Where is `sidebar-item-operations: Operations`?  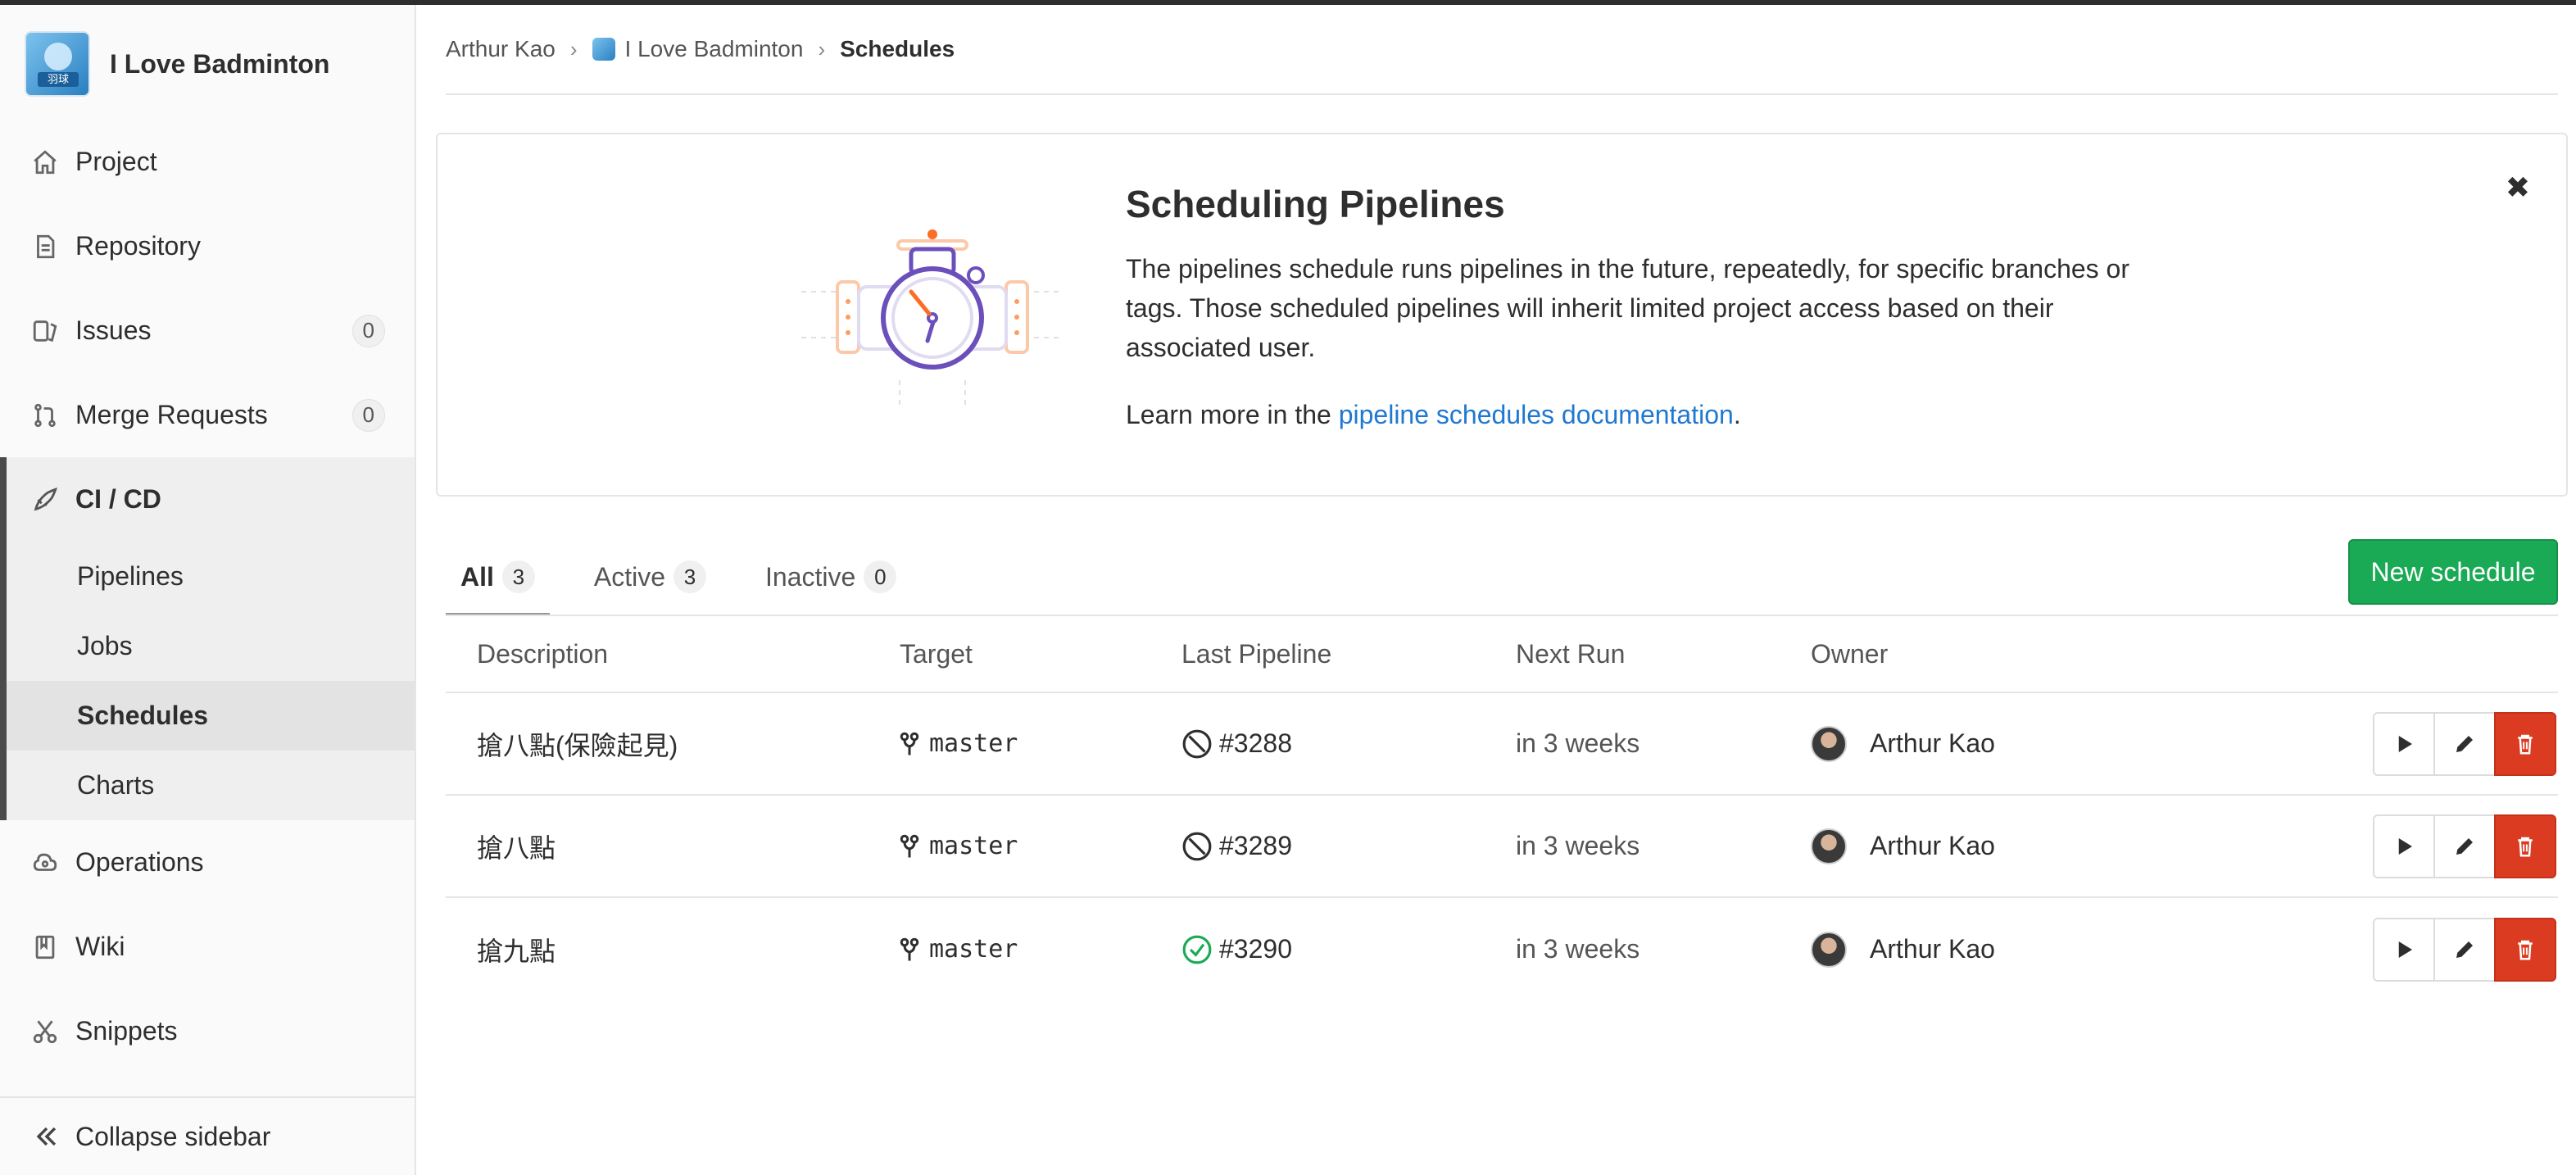
sidebar-item-operations: Operations is located at coordinates (207, 862).